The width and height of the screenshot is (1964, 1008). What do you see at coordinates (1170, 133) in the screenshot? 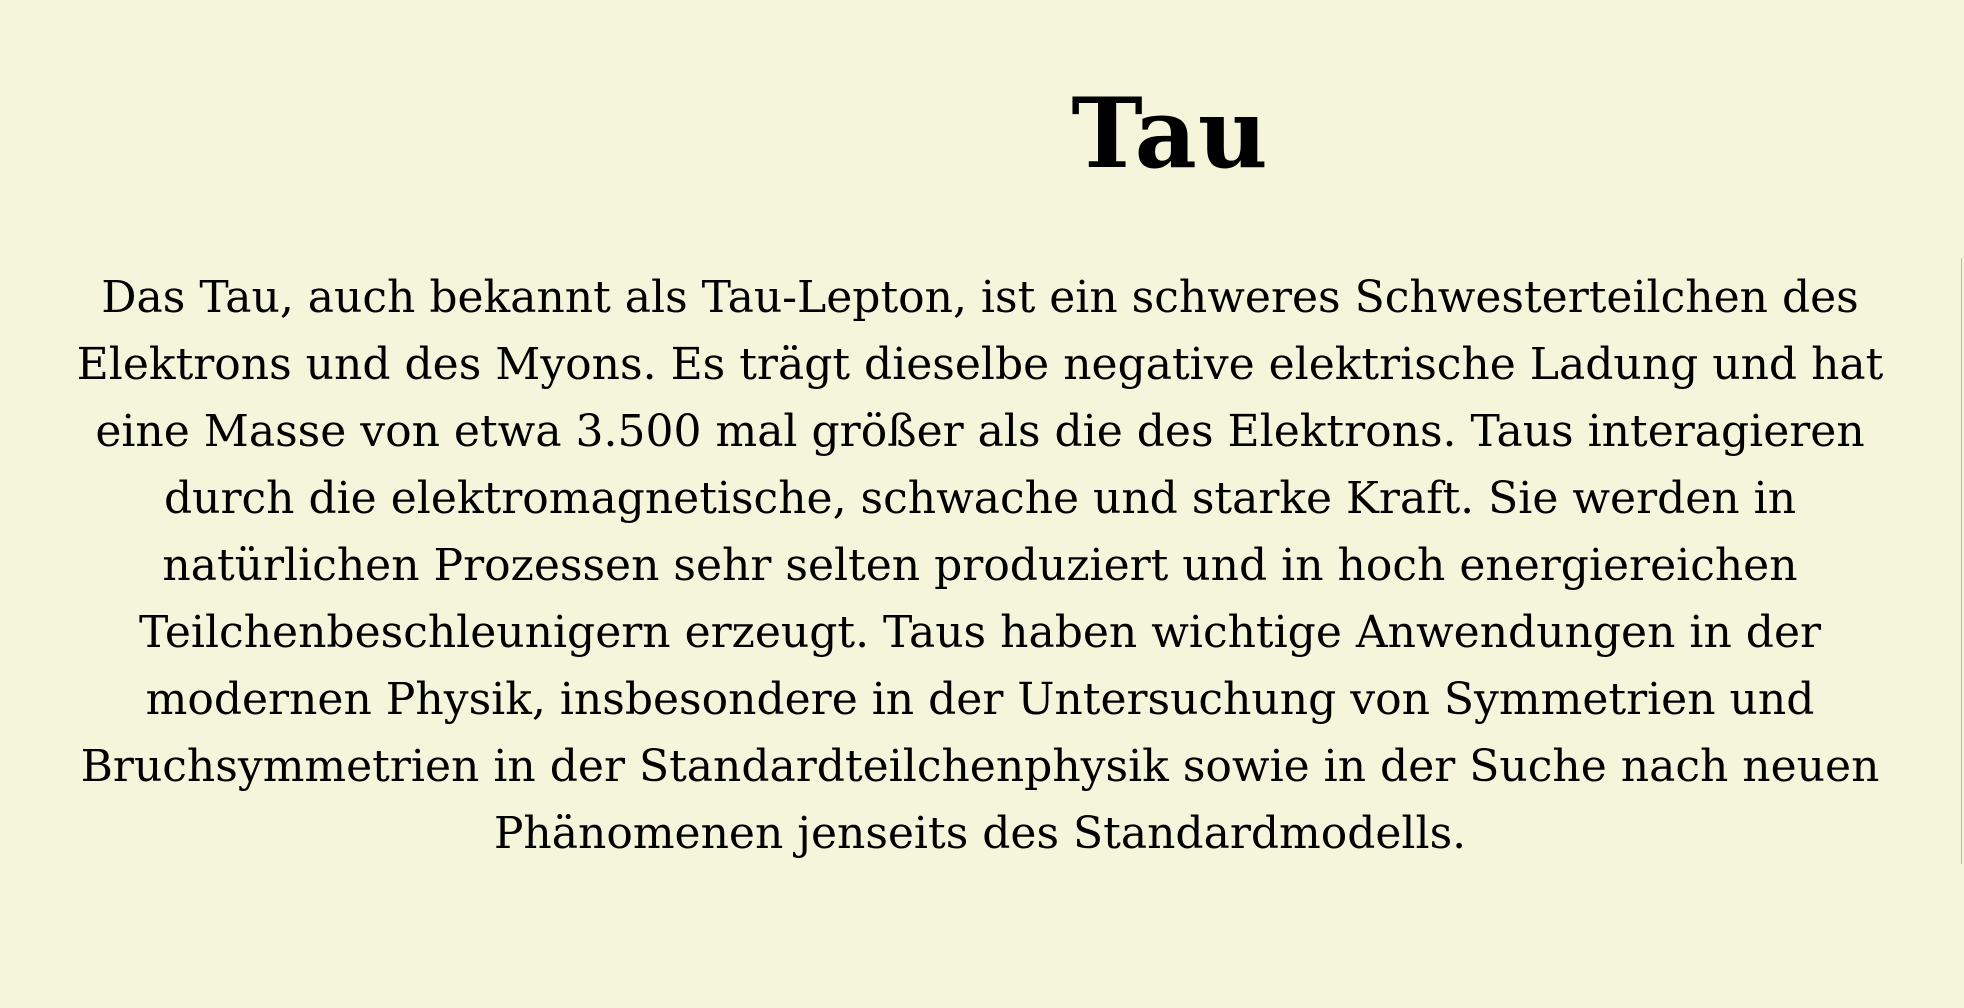
I see `page-title: Tau` at bounding box center [1170, 133].